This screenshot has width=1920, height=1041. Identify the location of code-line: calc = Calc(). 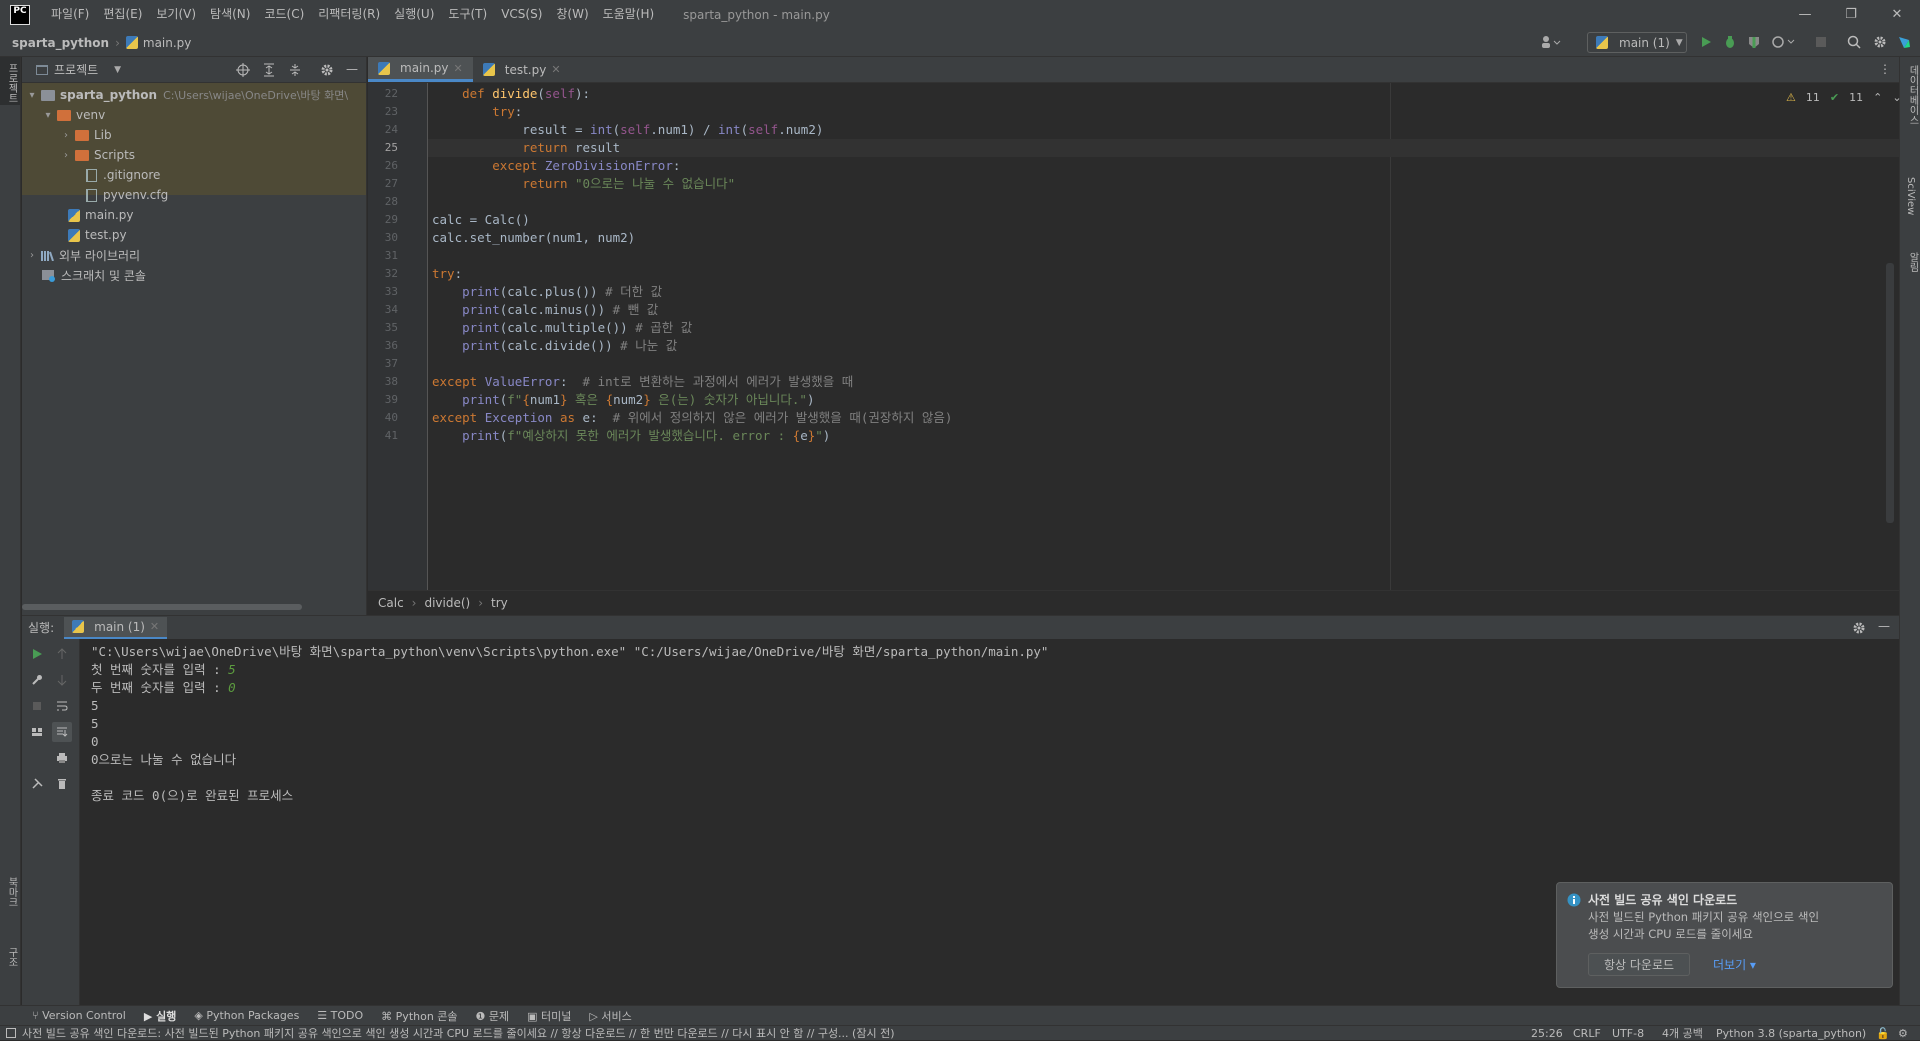
(481, 220).